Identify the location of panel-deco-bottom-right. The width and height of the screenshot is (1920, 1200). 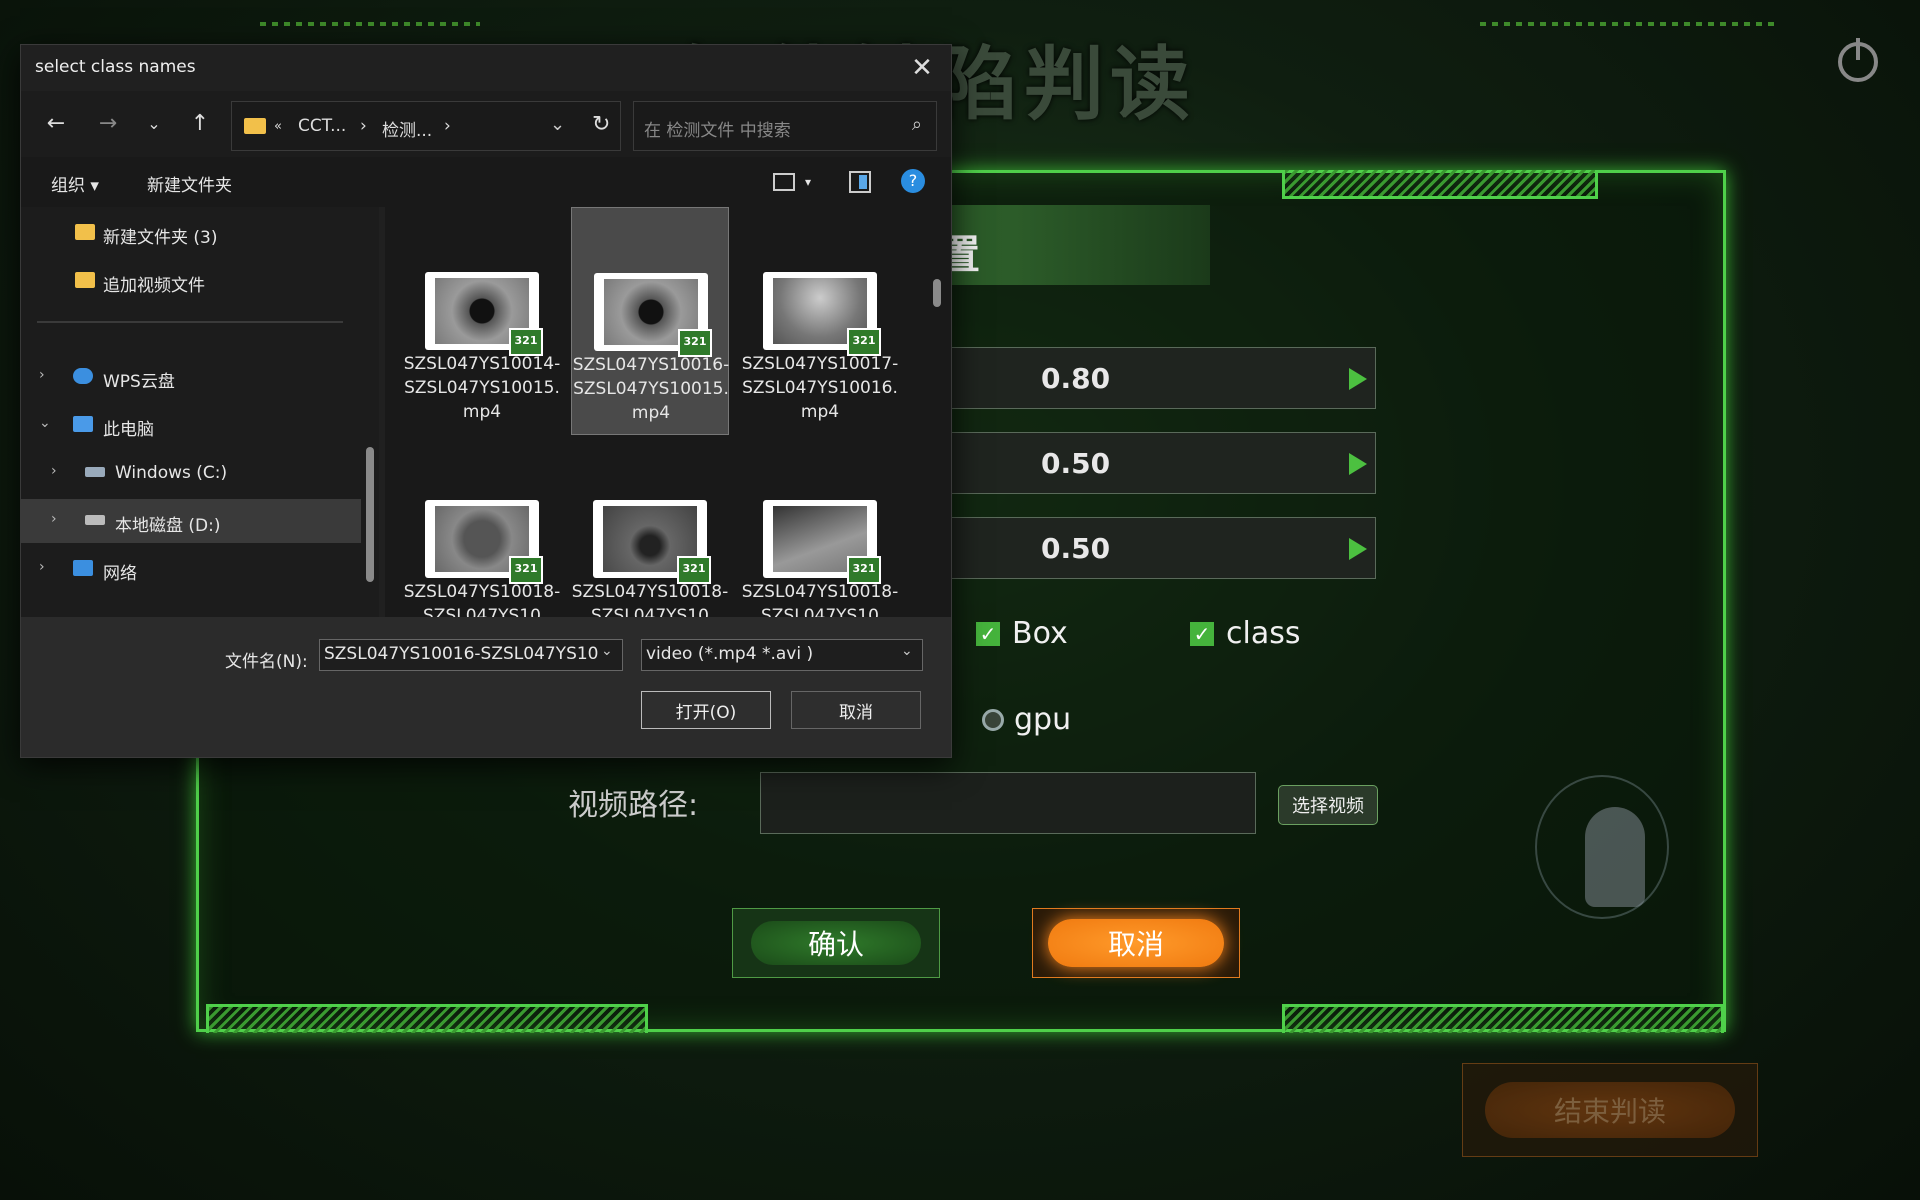
(1503, 1018).